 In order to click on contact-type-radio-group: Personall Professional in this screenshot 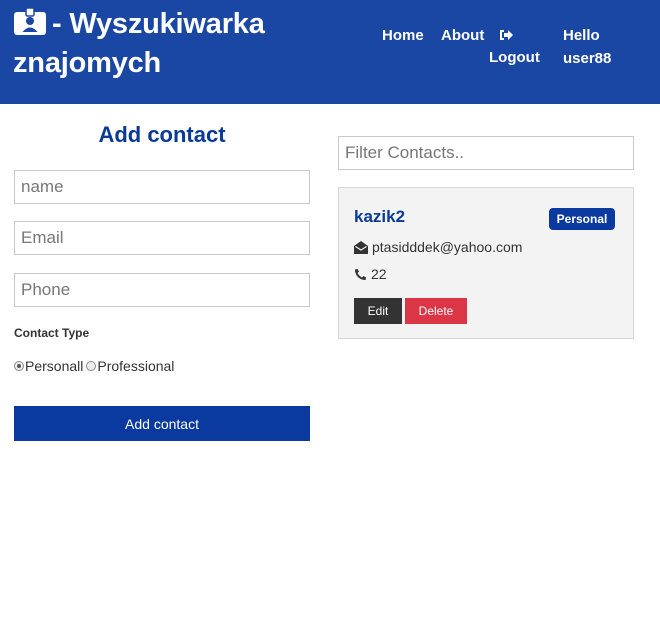, I will do `click(95, 366)`.